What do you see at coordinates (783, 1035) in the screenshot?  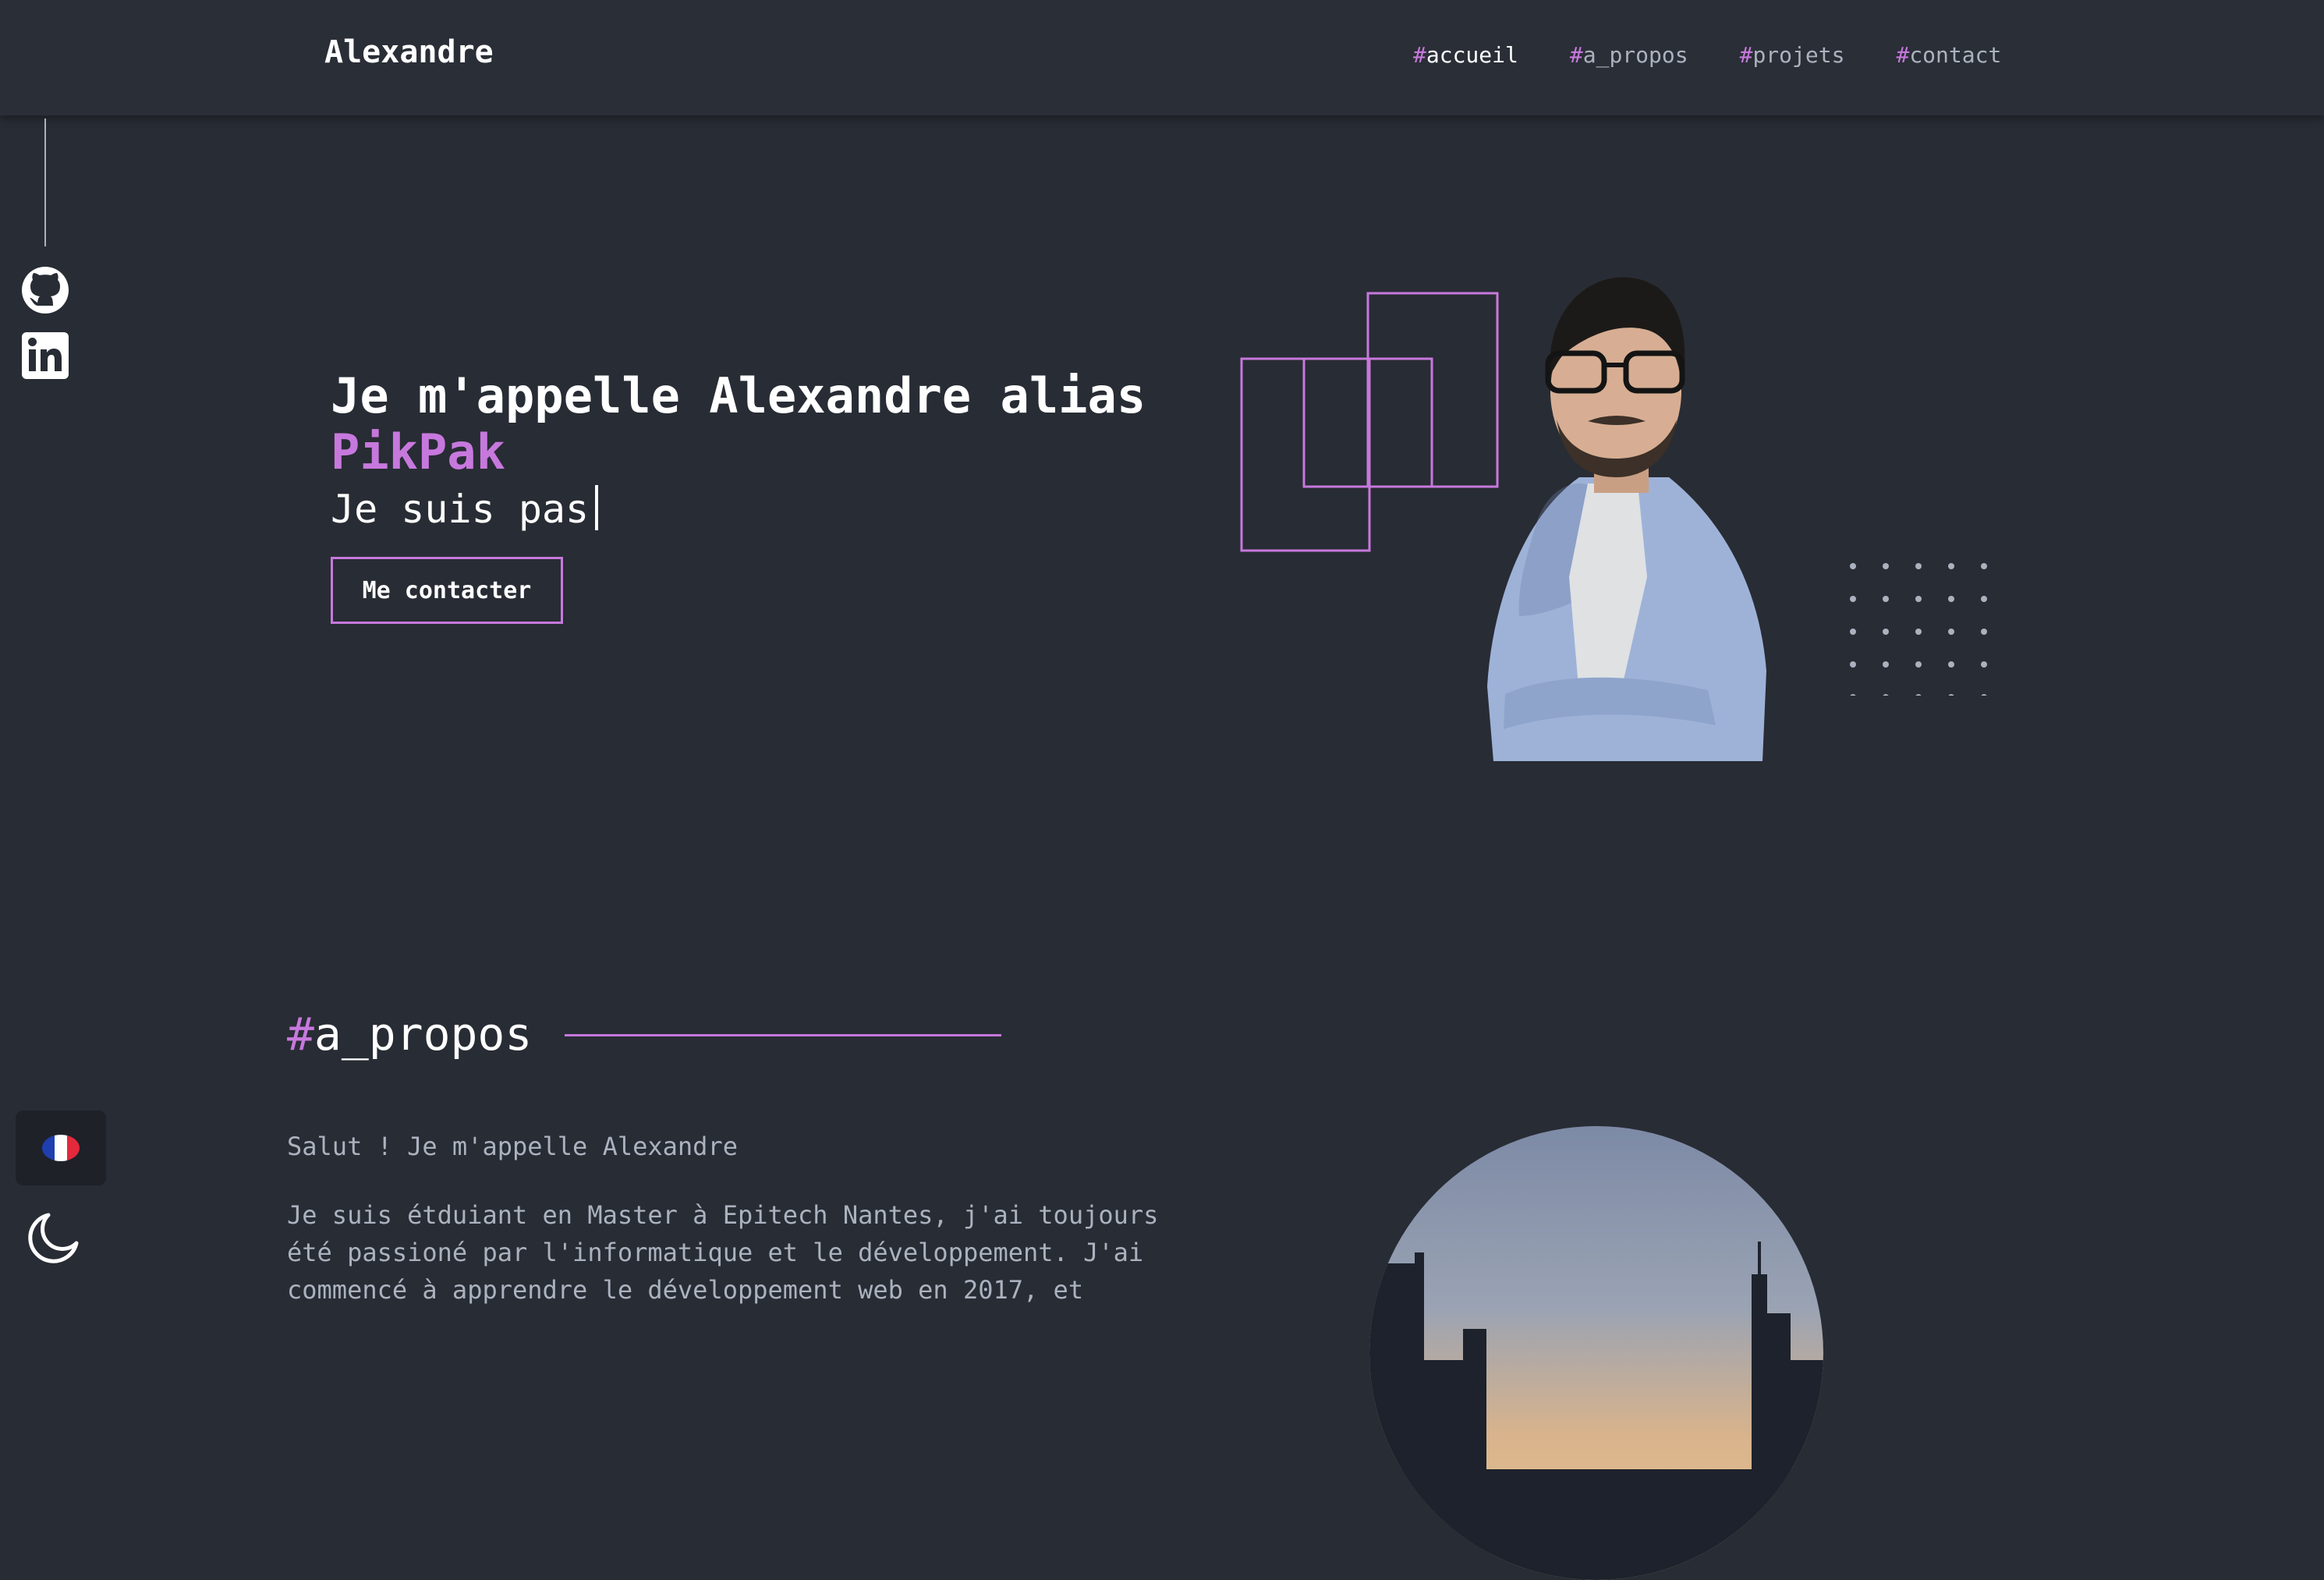 I see `section-title-line` at bounding box center [783, 1035].